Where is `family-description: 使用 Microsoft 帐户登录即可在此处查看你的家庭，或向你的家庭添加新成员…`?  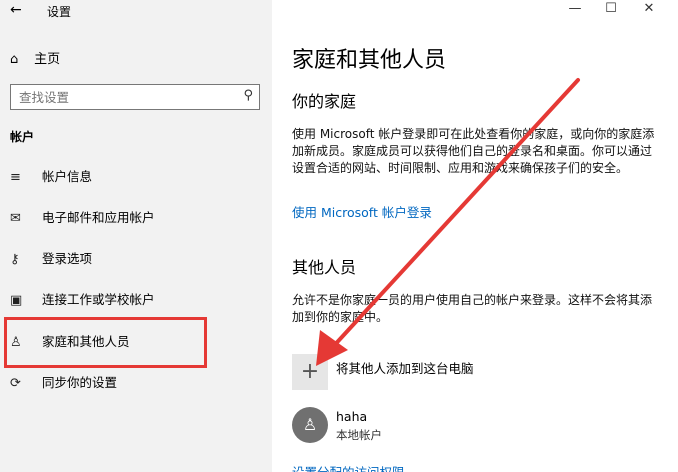 family-description: 使用 Microsoft 帐户登录即可在此处查看你的家庭，或向你的家庭添加新成员… is located at coordinates (473, 151).